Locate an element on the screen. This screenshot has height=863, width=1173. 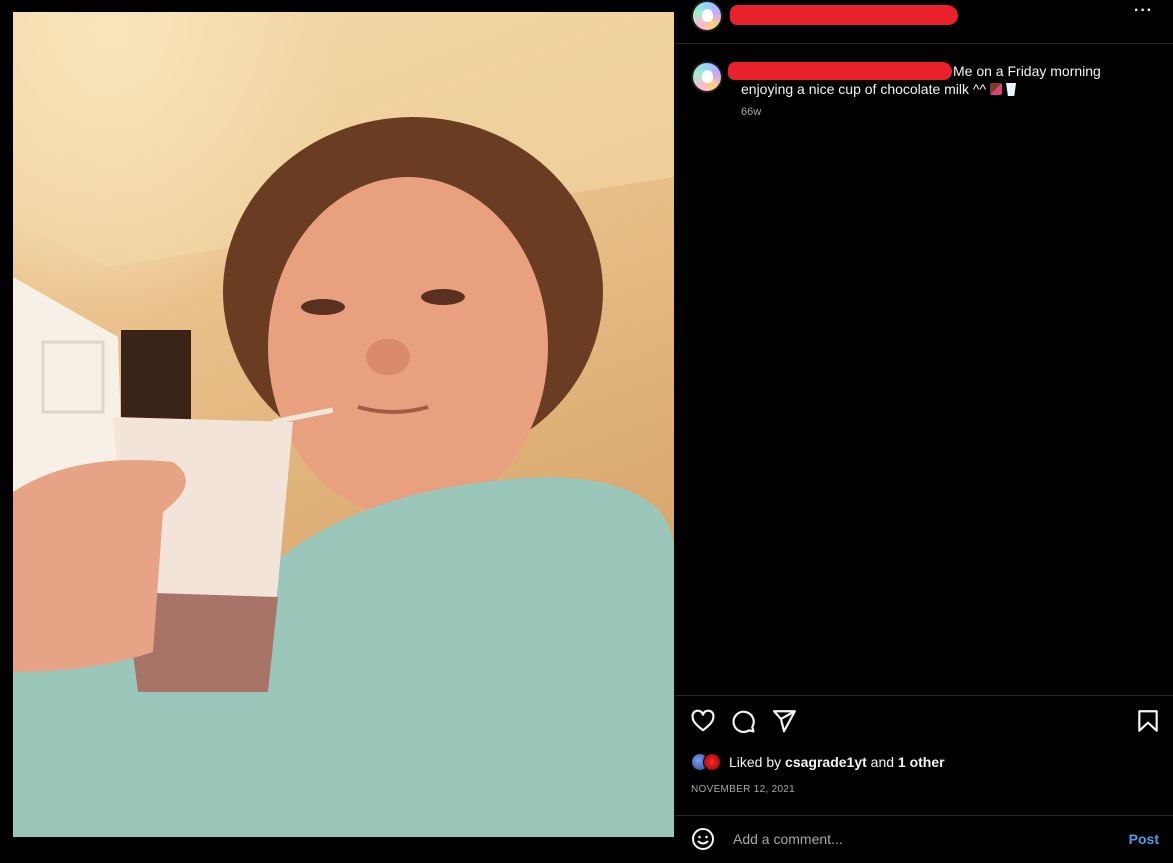
actions-divider is located at coordinates (924, 695).